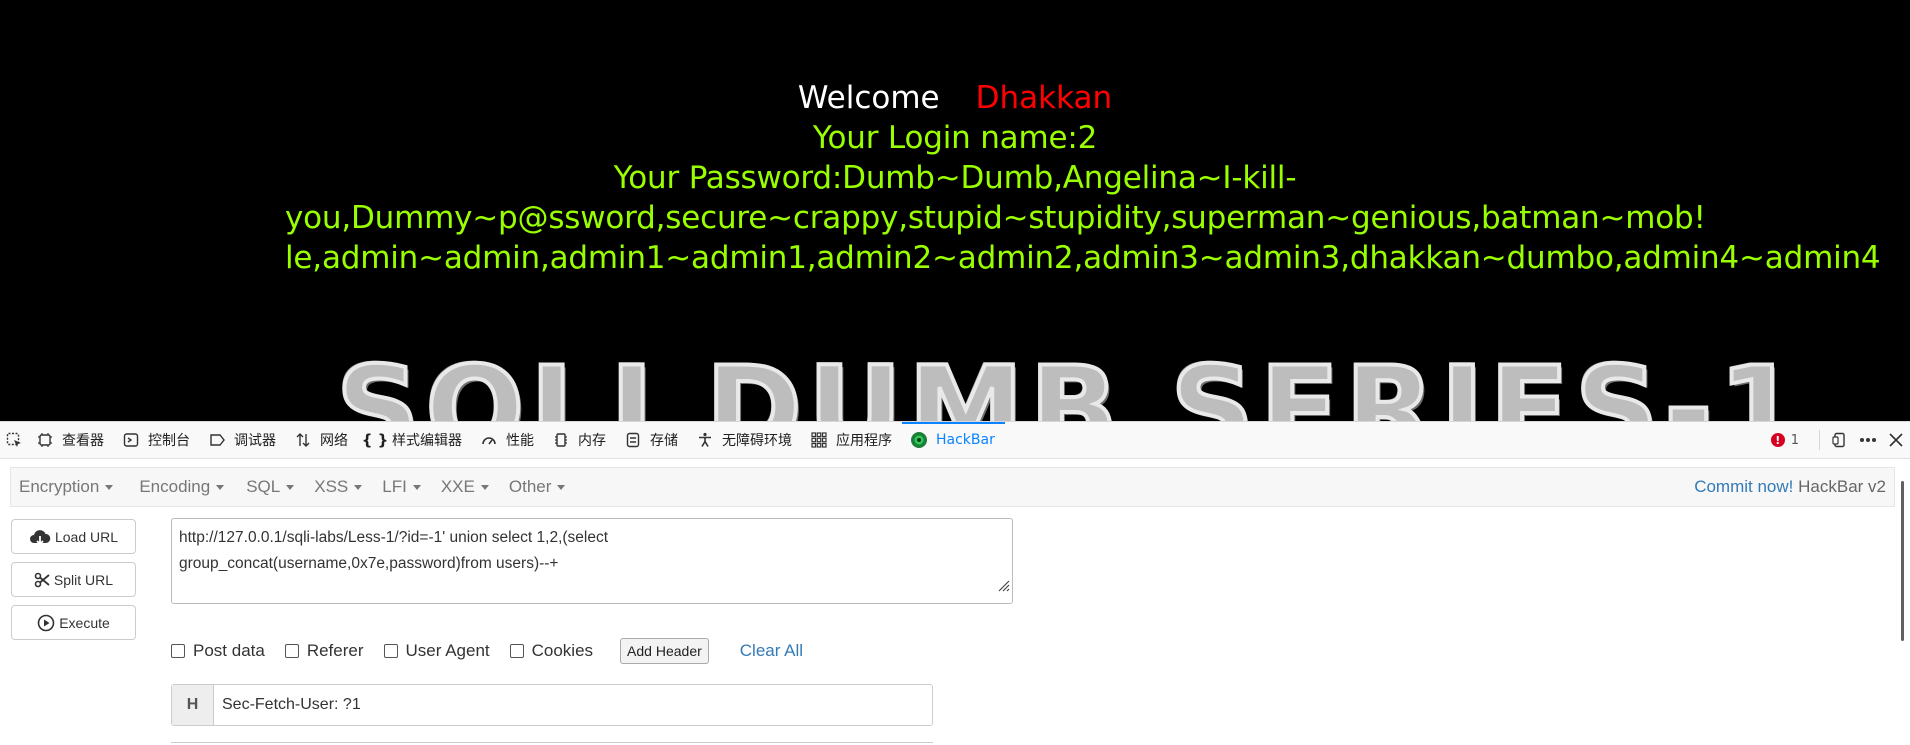  What do you see at coordinates (193, 705) in the screenshot?
I see `header-key-label: H` at bounding box center [193, 705].